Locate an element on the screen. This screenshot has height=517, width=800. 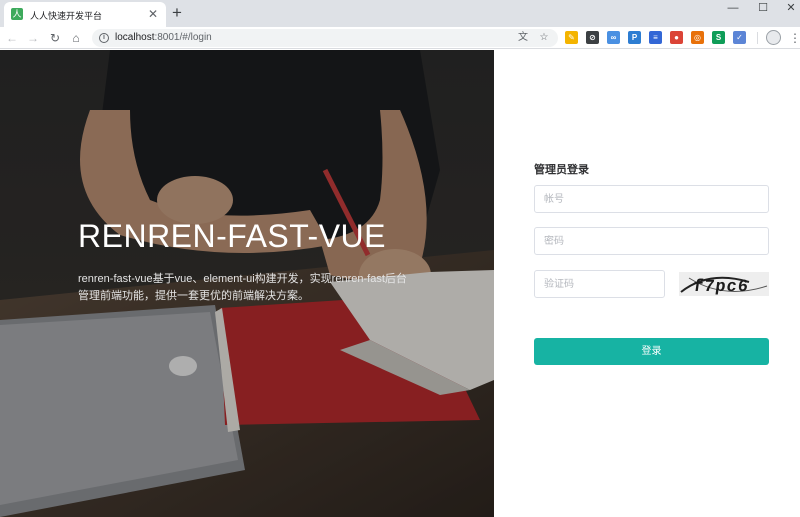
url-path: :8001/#/login is located at coordinates (183, 37).